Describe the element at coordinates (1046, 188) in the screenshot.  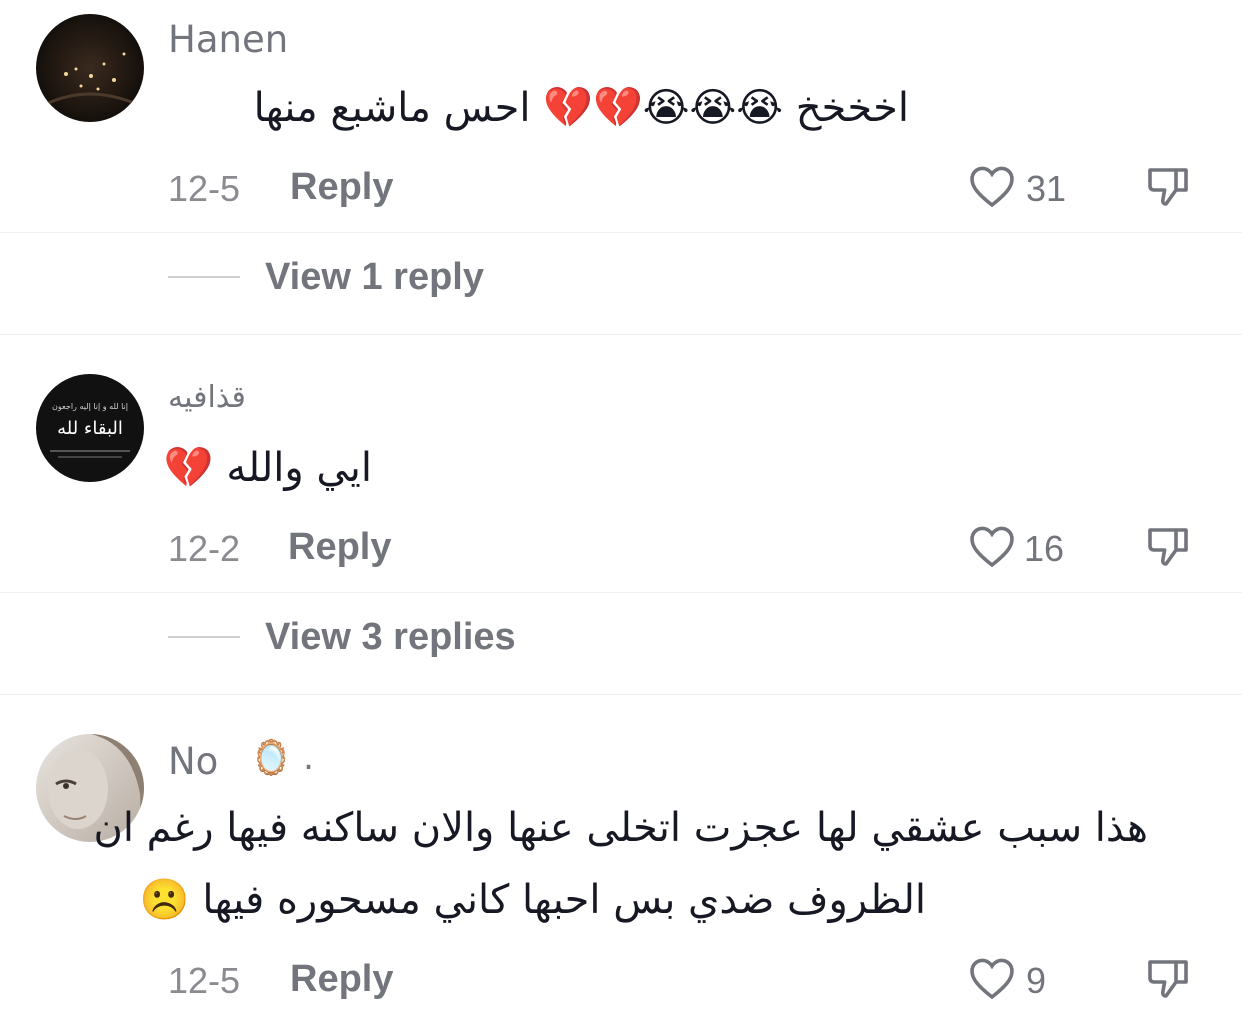
I see `like-count: 31` at that location.